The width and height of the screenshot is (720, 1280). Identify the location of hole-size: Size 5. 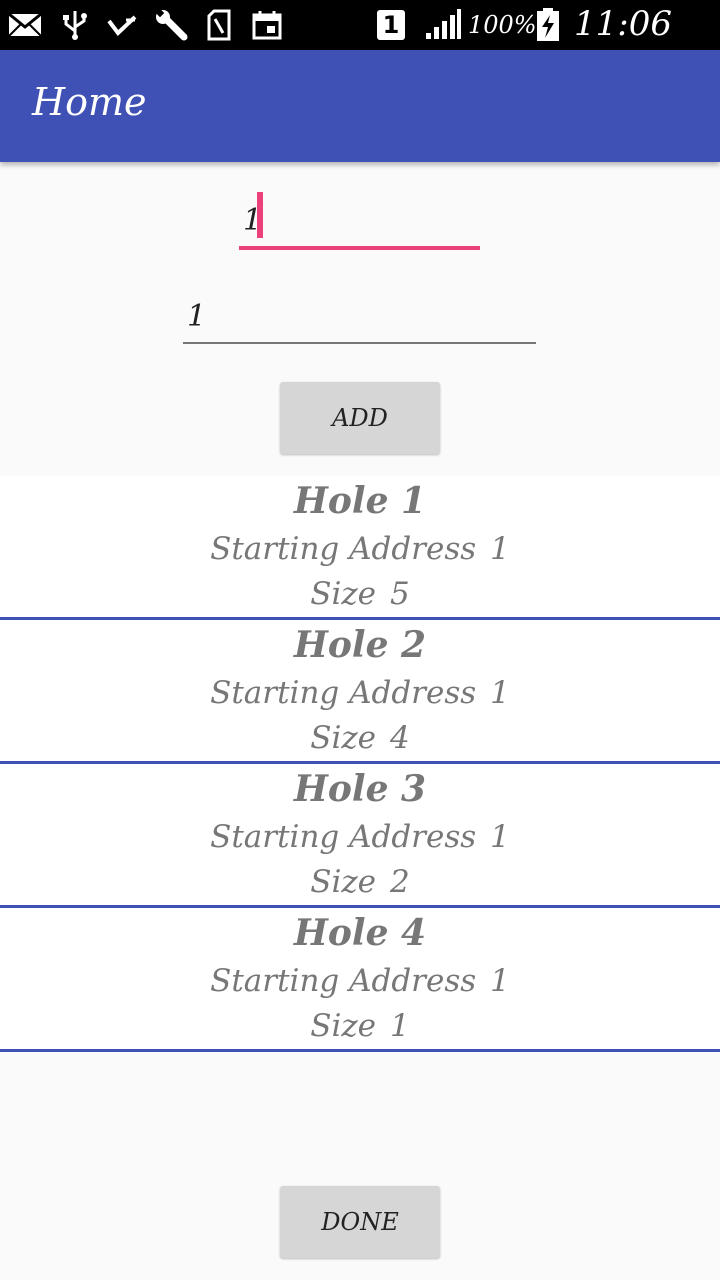
(360, 594).